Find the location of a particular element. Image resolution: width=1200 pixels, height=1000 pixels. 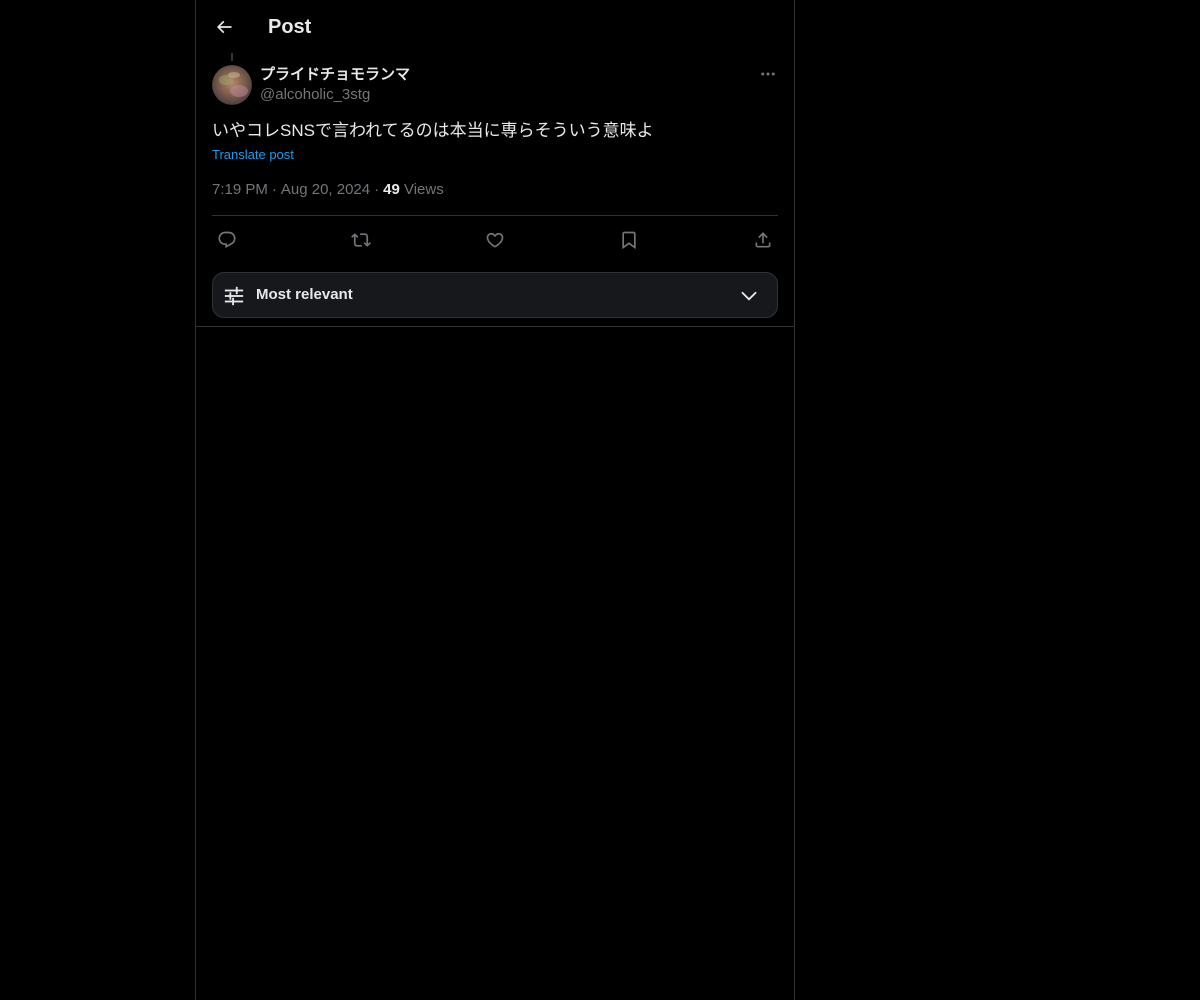

bookmark-button is located at coordinates (629, 240).